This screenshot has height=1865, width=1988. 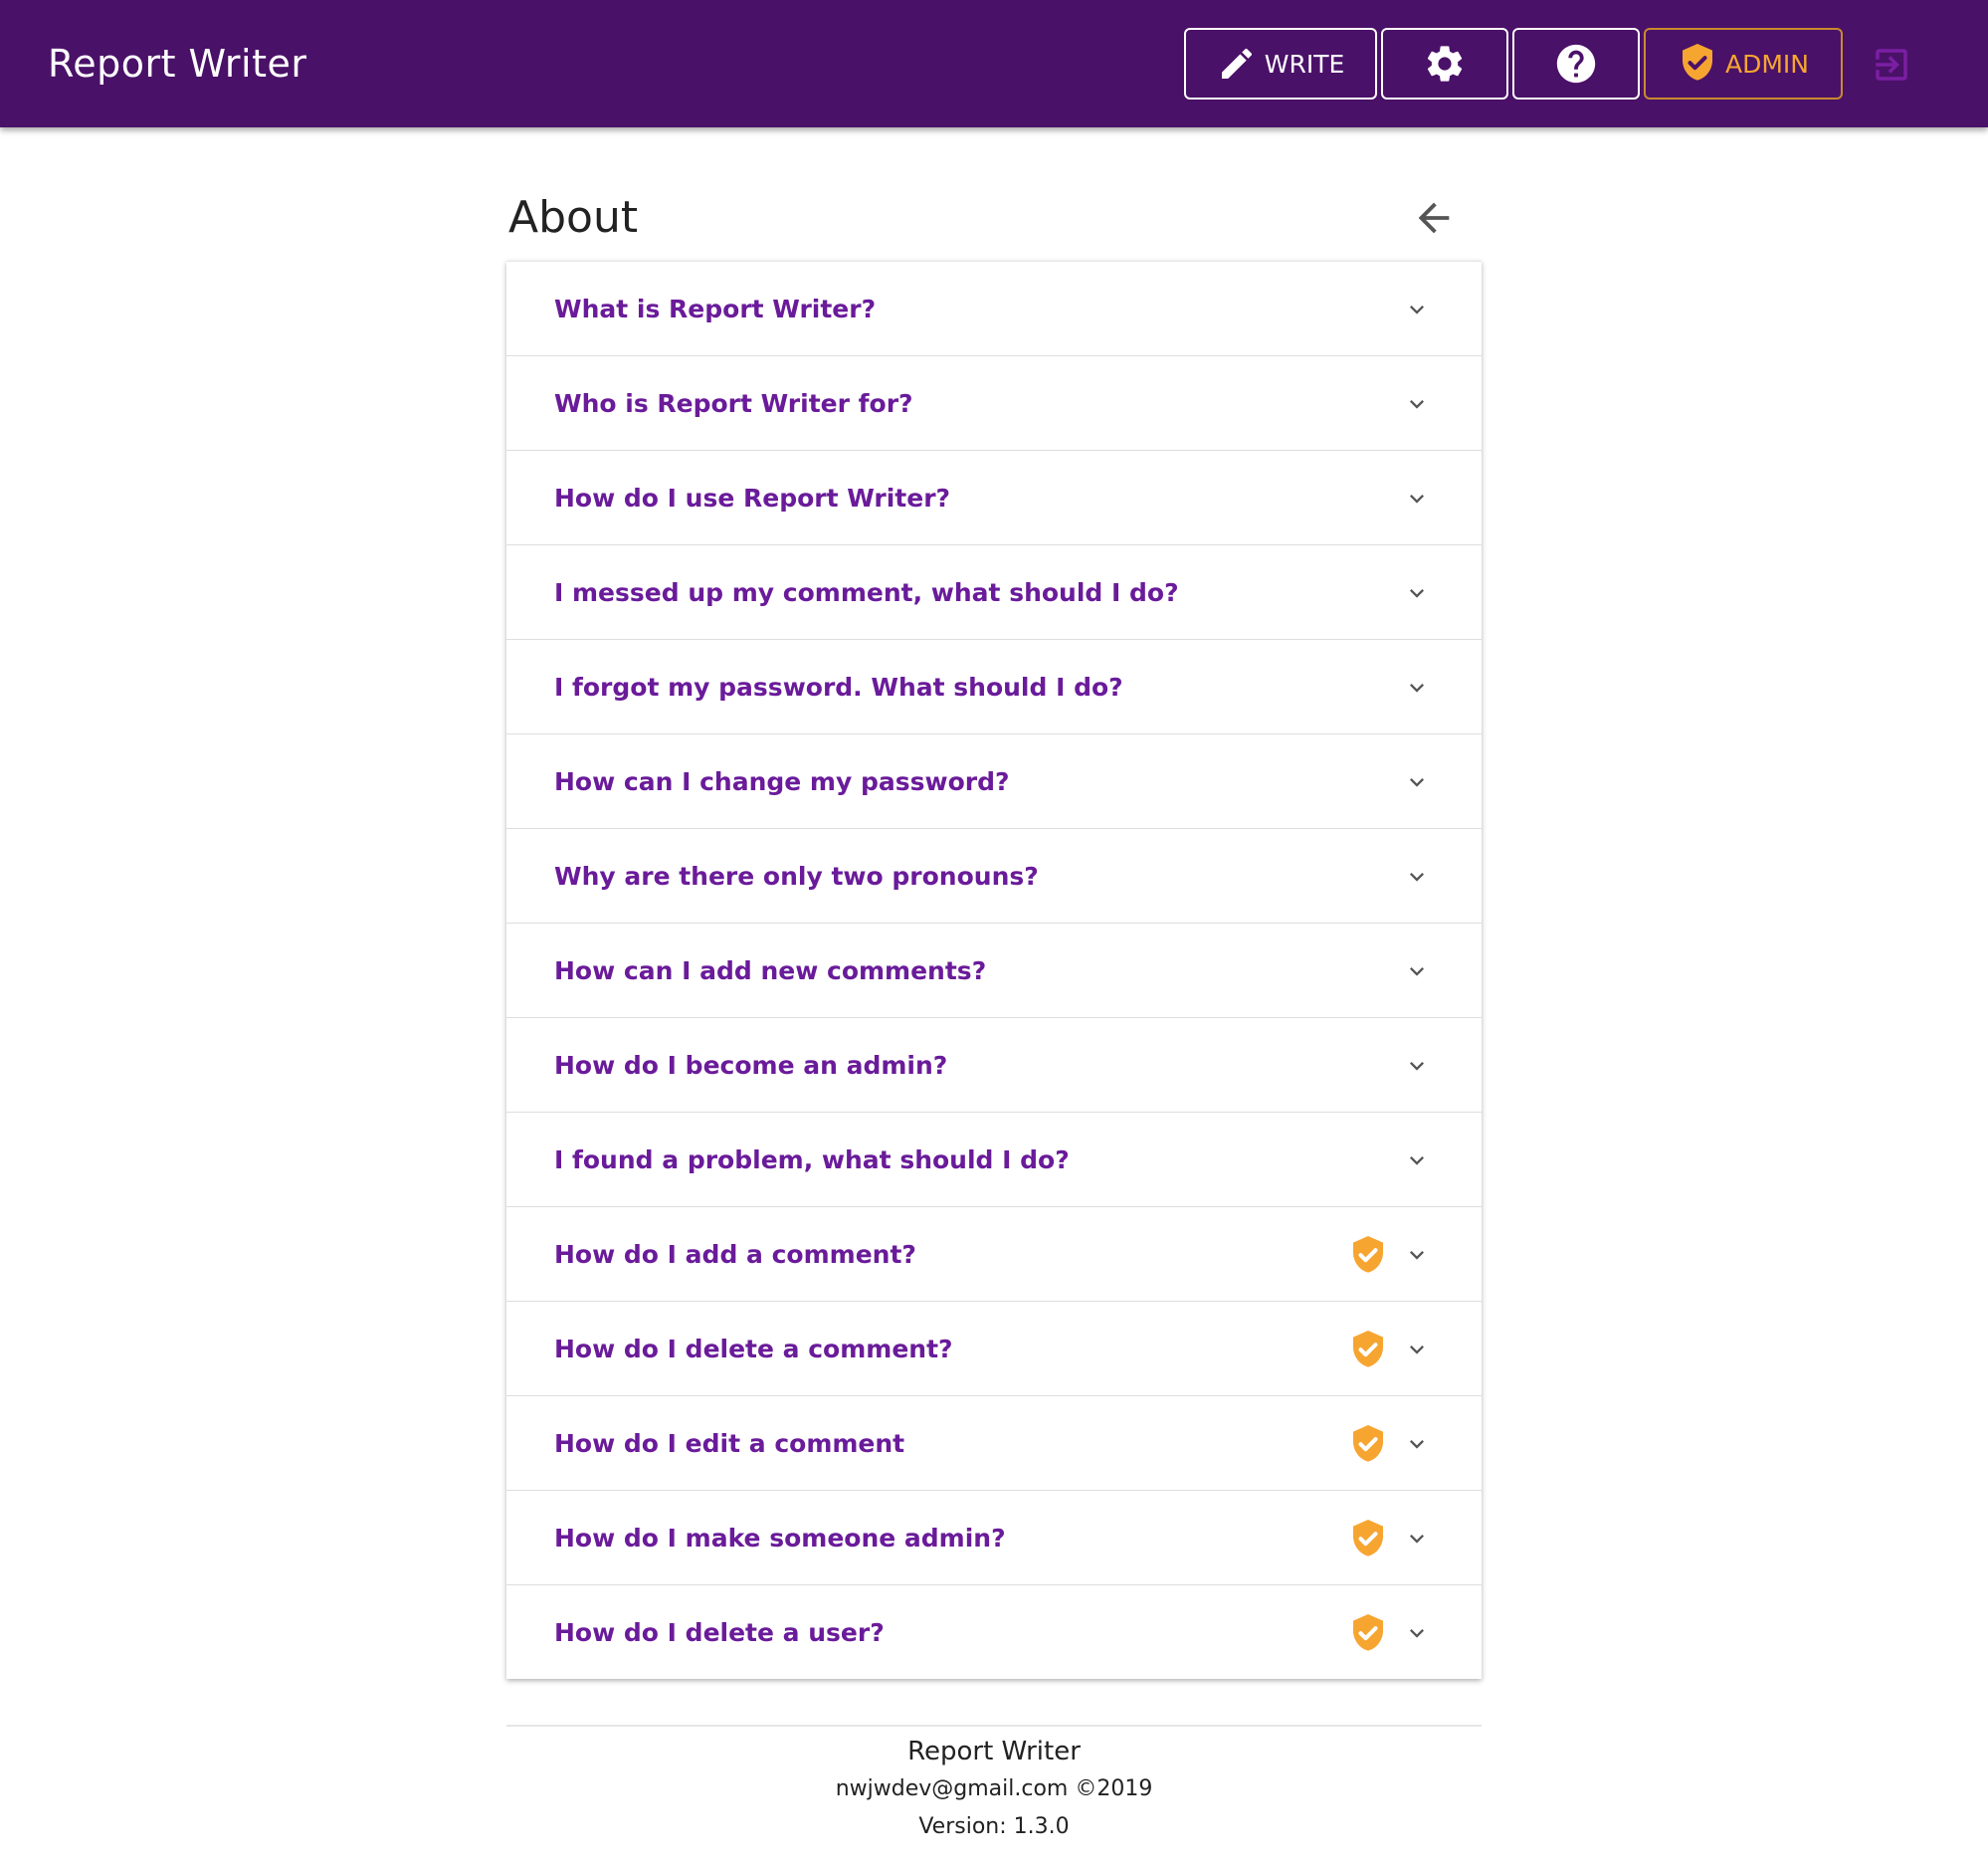 What do you see at coordinates (994, 1064) in the screenshot?
I see `faq-item: How do I become an admin?` at bounding box center [994, 1064].